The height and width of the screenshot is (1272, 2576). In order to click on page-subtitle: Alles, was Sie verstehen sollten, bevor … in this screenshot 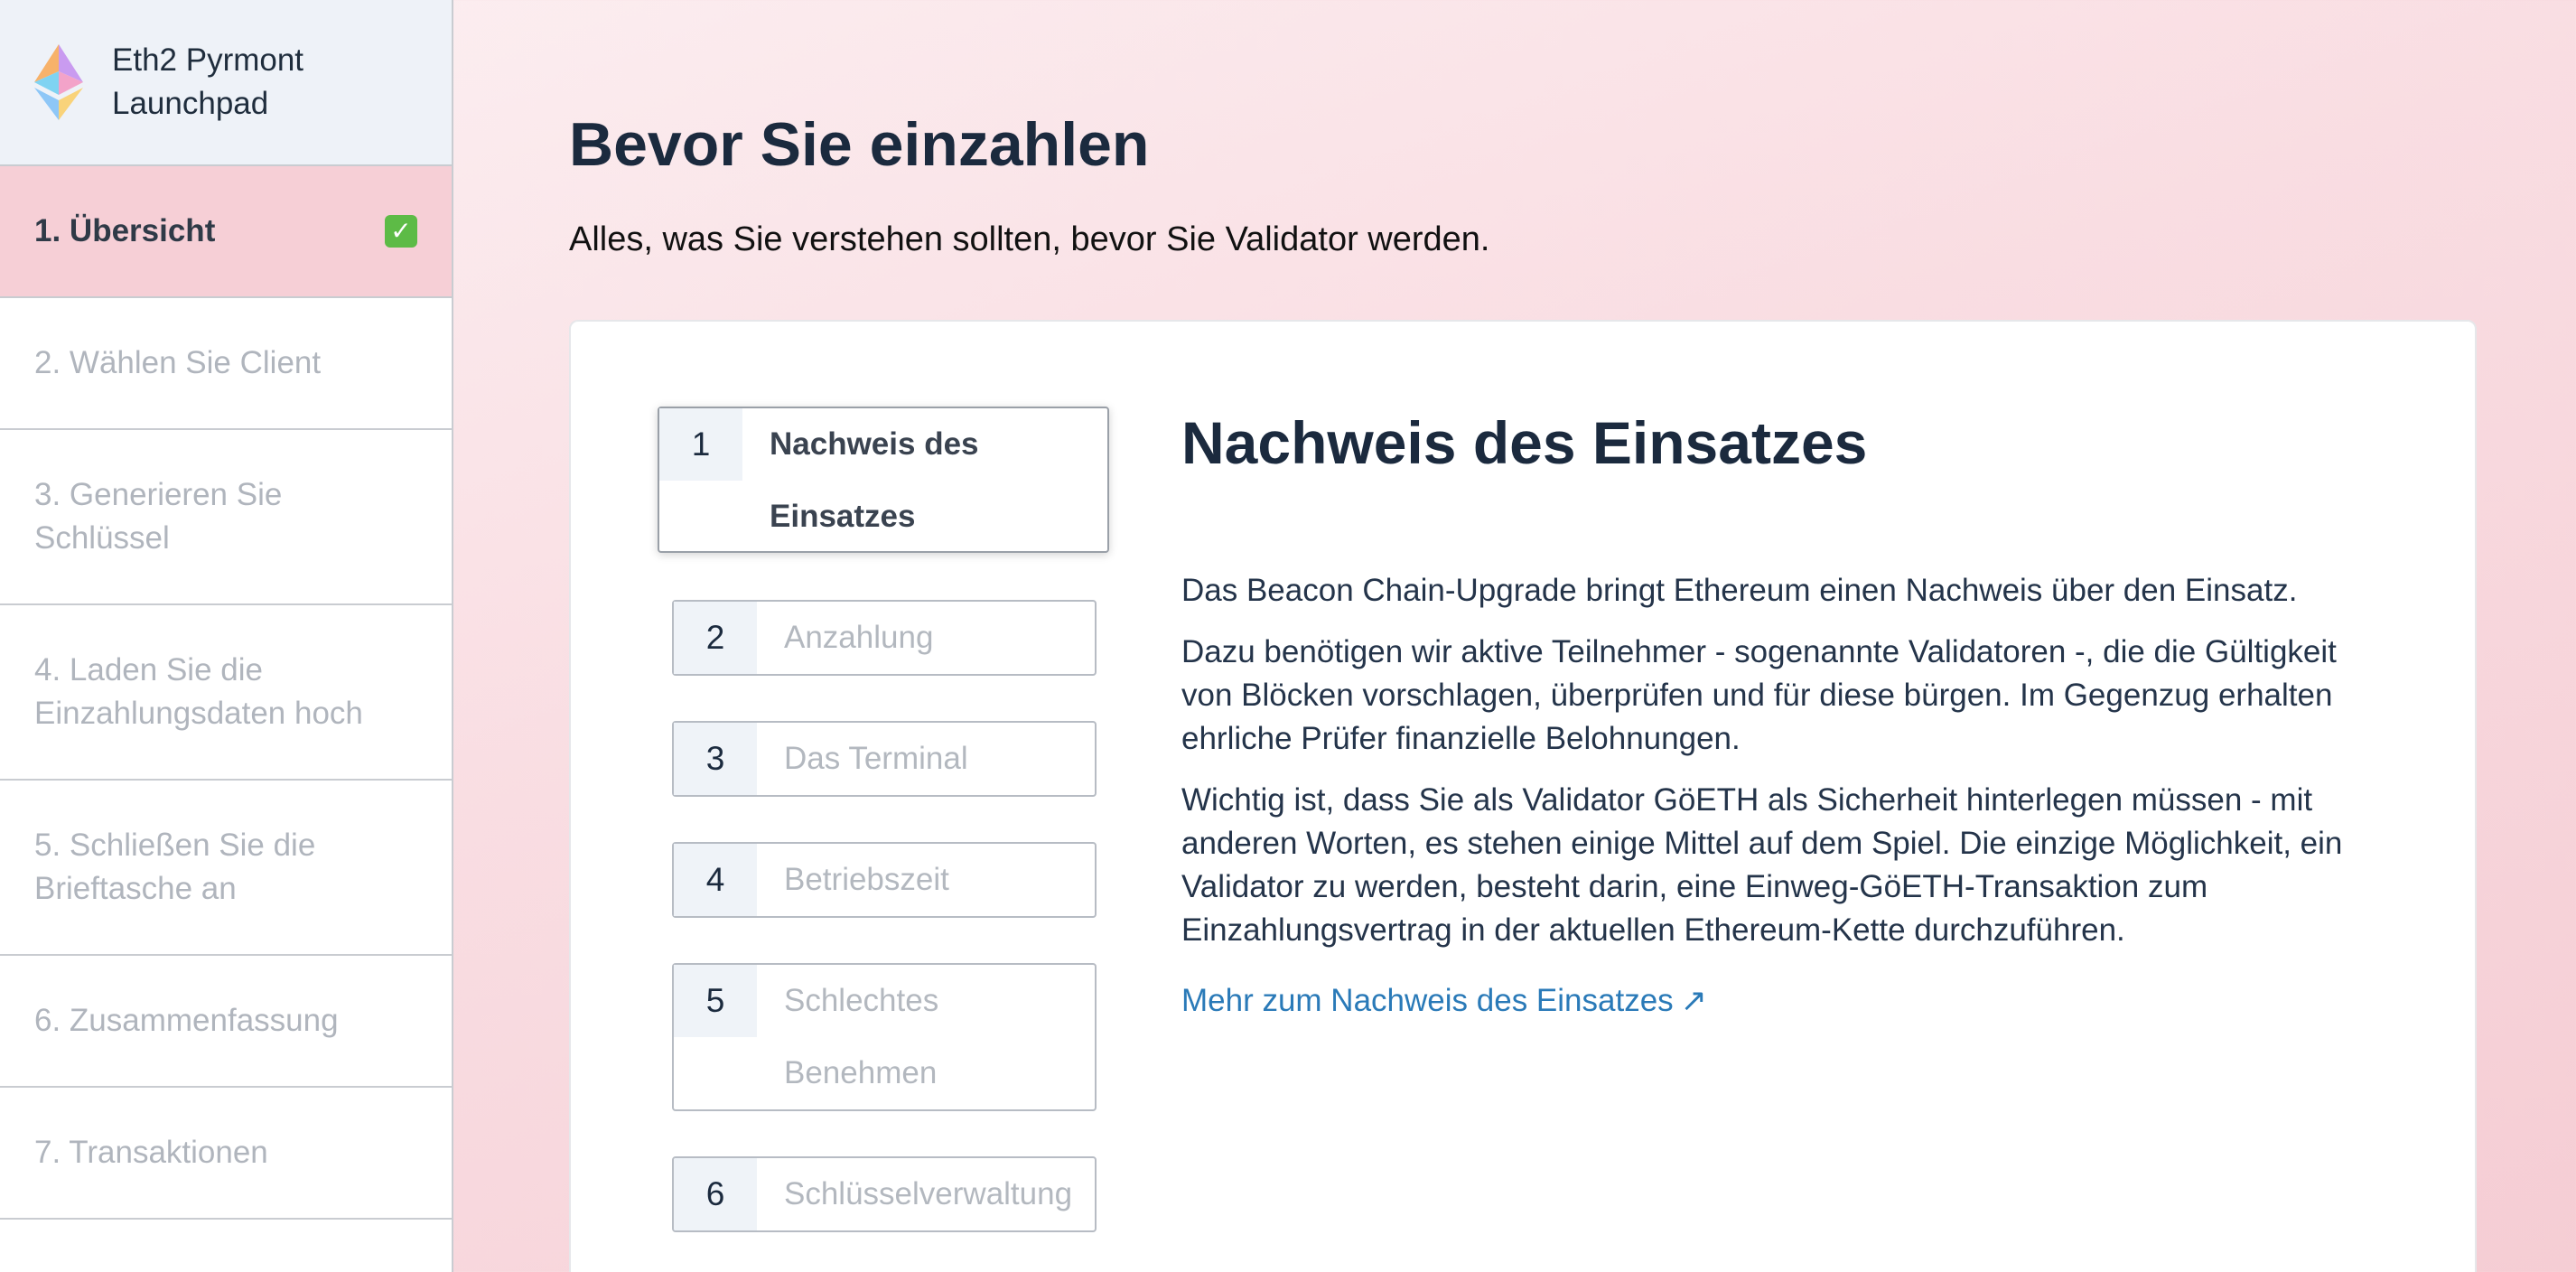, I will do `click(1029, 239)`.